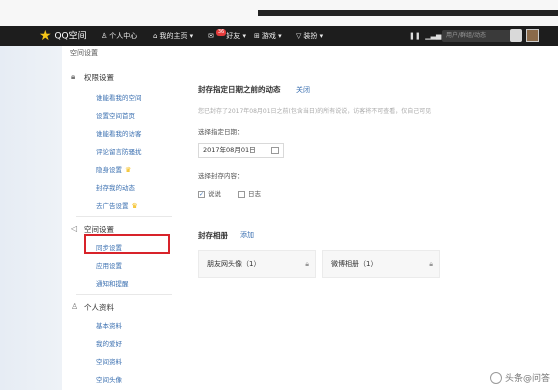 The image size is (558, 390). What do you see at coordinates (214, 194) in the screenshot?
I see `shuoshuo-label: 说说` at bounding box center [214, 194].